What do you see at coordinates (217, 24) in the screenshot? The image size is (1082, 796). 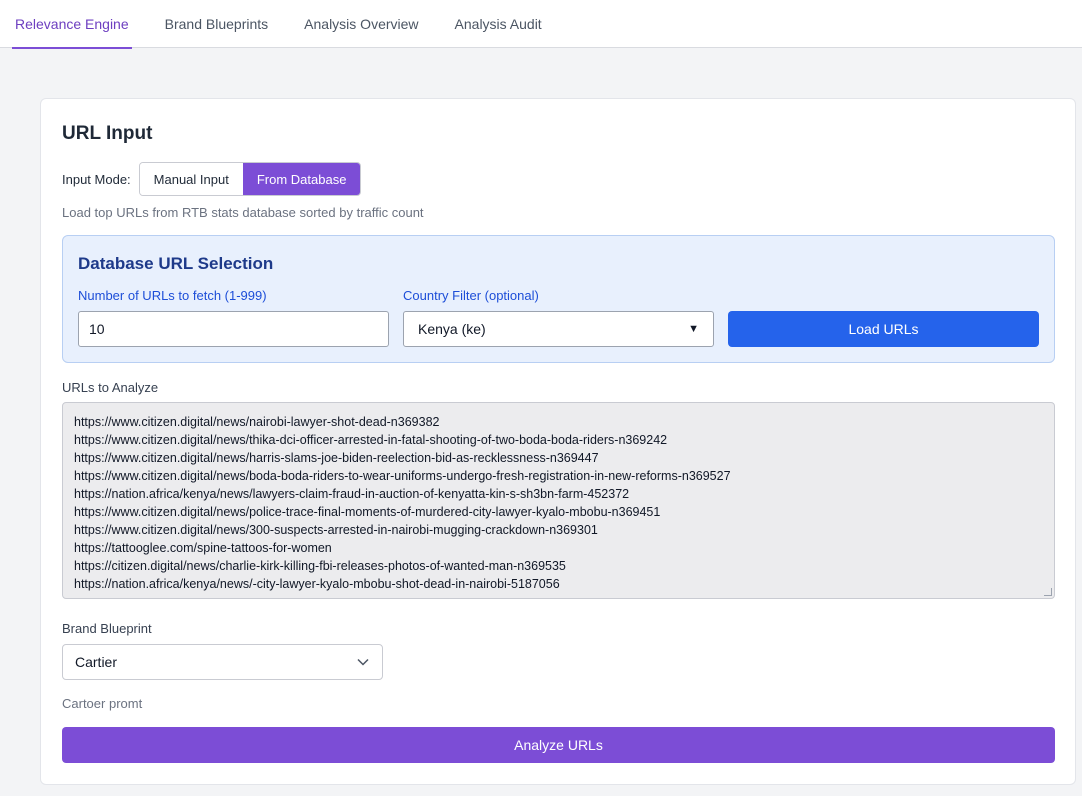 I see `tab-brand-blueprints: Brand Blueprints` at bounding box center [217, 24].